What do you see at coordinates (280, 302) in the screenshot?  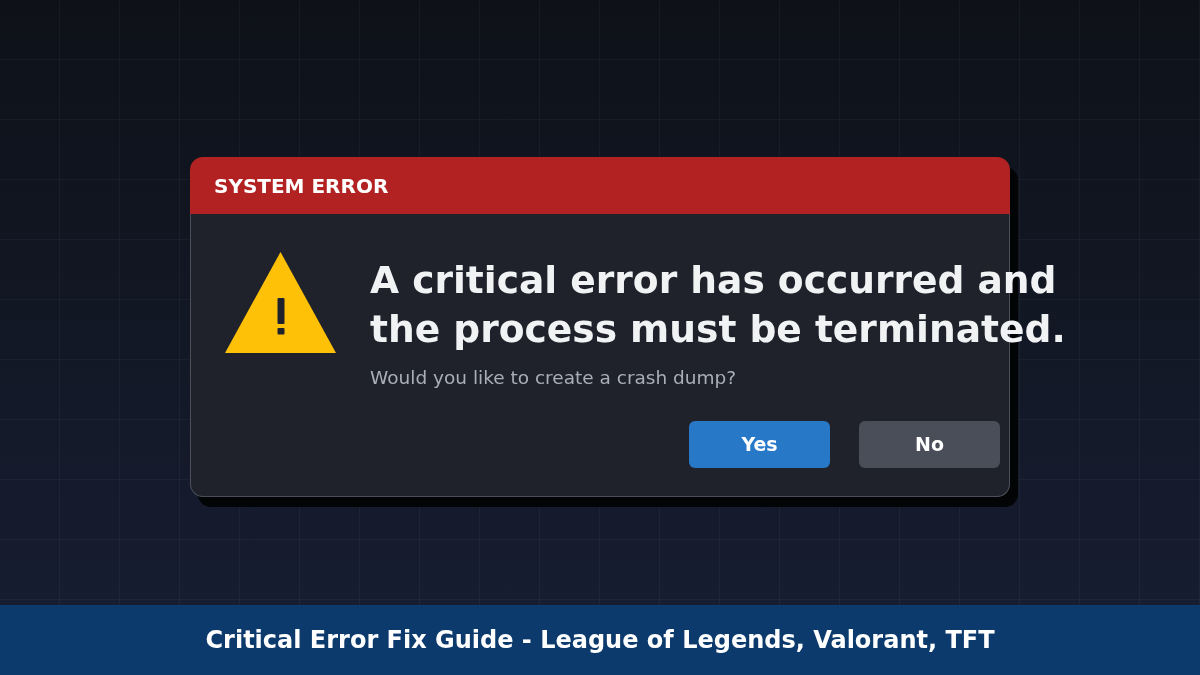 I see `warning-icon` at bounding box center [280, 302].